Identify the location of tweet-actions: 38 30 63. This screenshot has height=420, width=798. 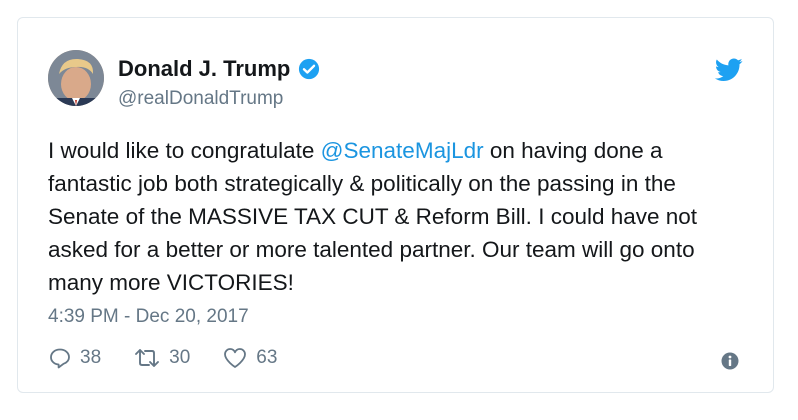
(178, 358).